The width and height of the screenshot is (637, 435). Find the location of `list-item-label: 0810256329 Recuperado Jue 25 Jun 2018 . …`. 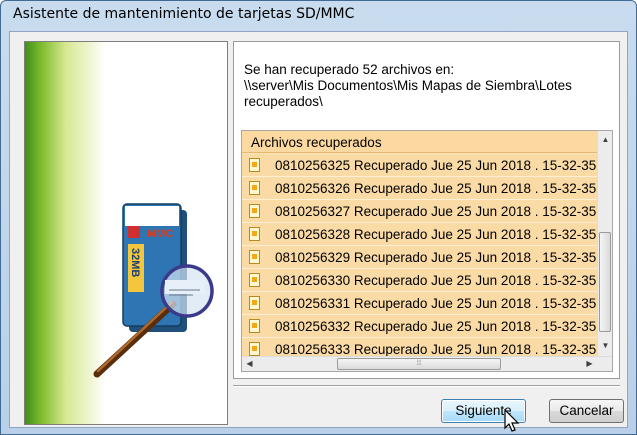

list-item-label: 0810256329 Recuperado Jue 25 Jun 2018 . … is located at coordinates (444, 257).